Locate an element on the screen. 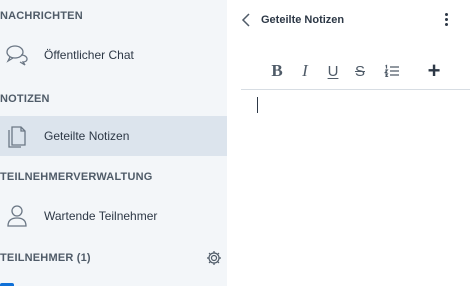 Image resolution: width=470 pixels, height=286 pixels. back-icon is located at coordinates (247, 20).